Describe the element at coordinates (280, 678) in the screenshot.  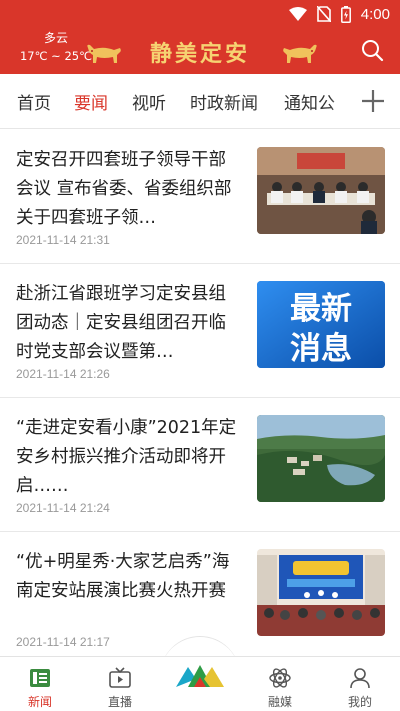
I see `atom-icon` at that location.